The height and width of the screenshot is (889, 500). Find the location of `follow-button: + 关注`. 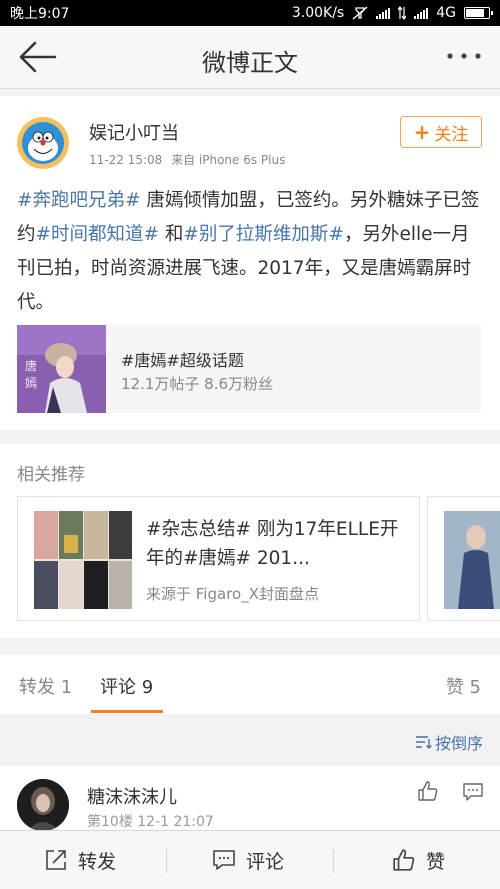

follow-button: + 关注 is located at coordinates (441, 132).